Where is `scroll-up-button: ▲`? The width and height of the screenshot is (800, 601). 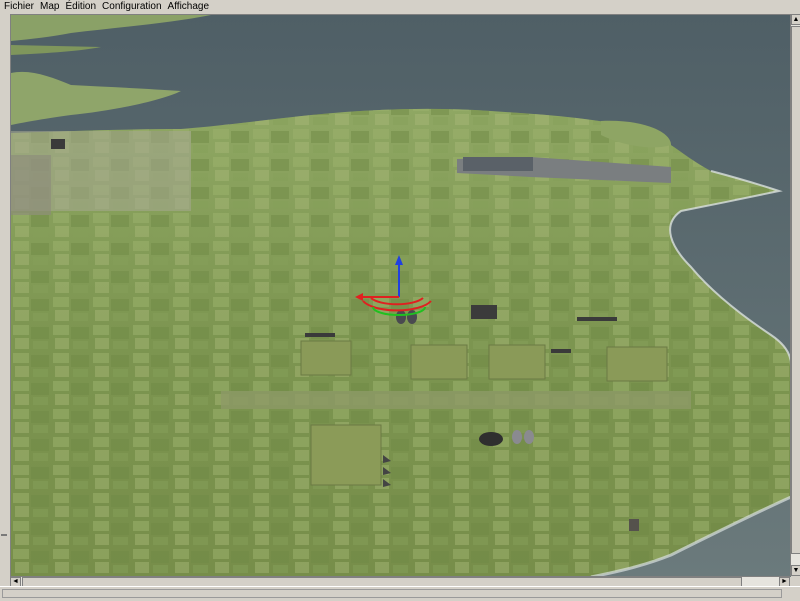
scroll-up-button: ▲ is located at coordinates (795, 19).